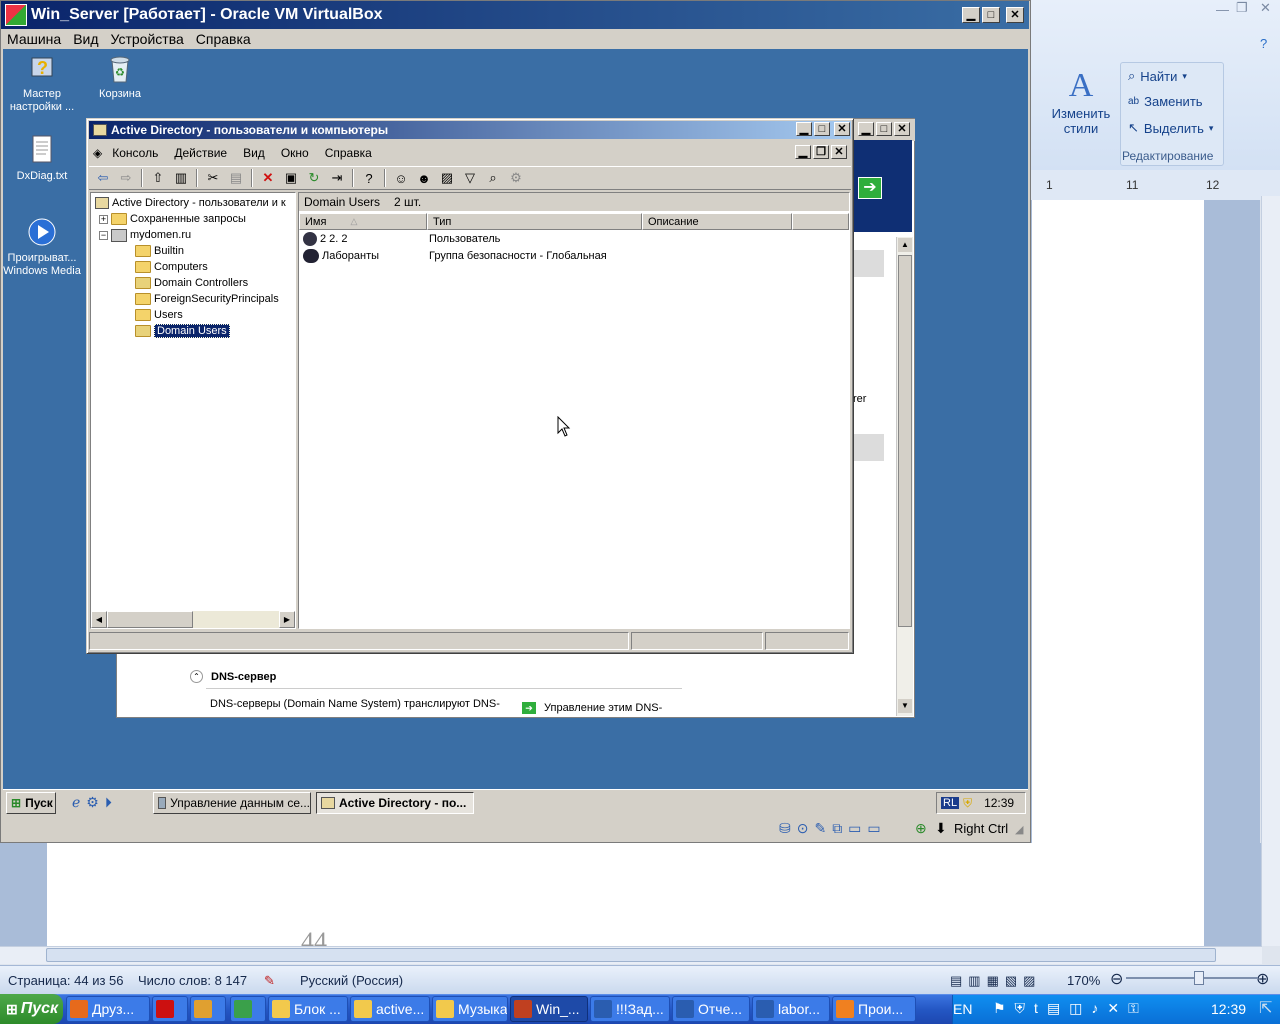 This screenshot has width=1280, height=1024. Describe the element at coordinates (66, 980) in the screenshot. I see `page-counter: Страница: 44 из 56` at that location.